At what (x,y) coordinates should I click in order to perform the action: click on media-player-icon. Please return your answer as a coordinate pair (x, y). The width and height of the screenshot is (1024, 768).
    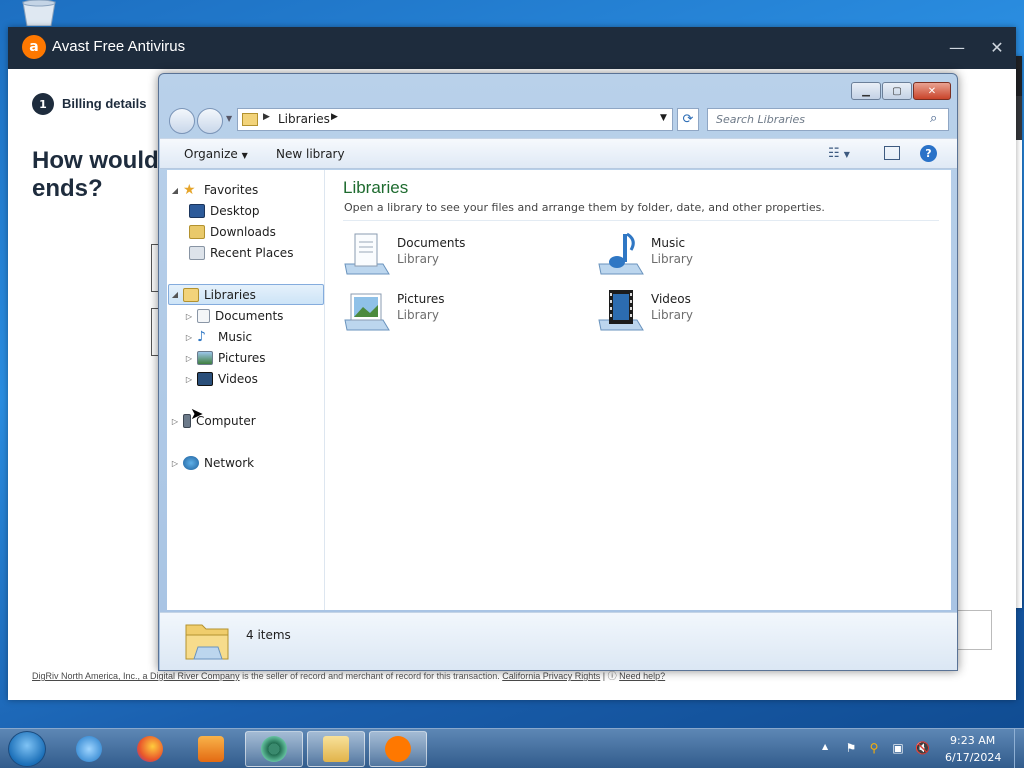
    Looking at the image, I should click on (211, 749).